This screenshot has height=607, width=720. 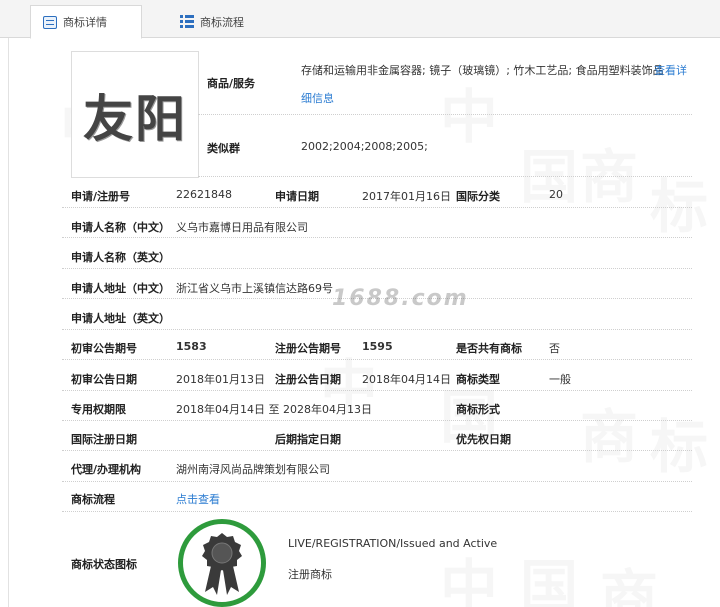 I want to click on tab-trademark-detail-label: 商标详情, so click(x=85, y=22).